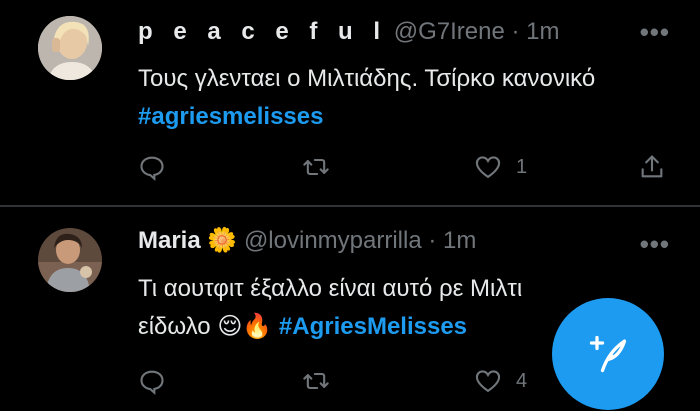 Image resolution: width=700 pixels, height=411 pixels. Describe the element at coordinates (222, 240) in the screenshot. I see `name-emoji: 🌼` at that location.